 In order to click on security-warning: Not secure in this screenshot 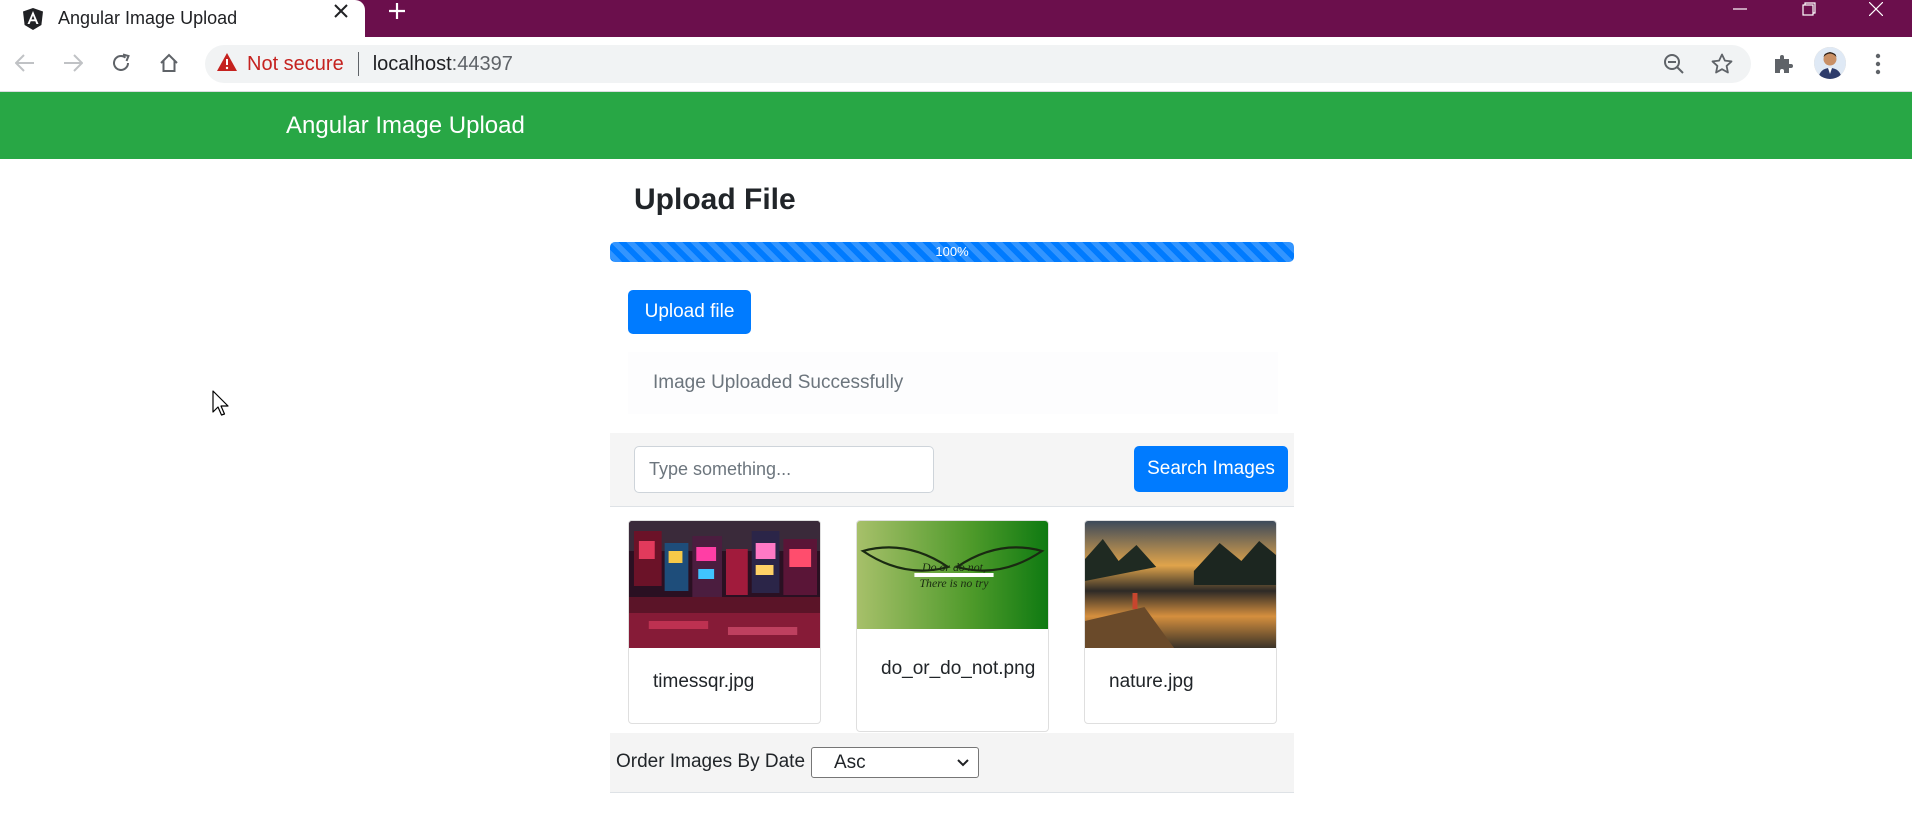, I will do `click(280, 64)`.